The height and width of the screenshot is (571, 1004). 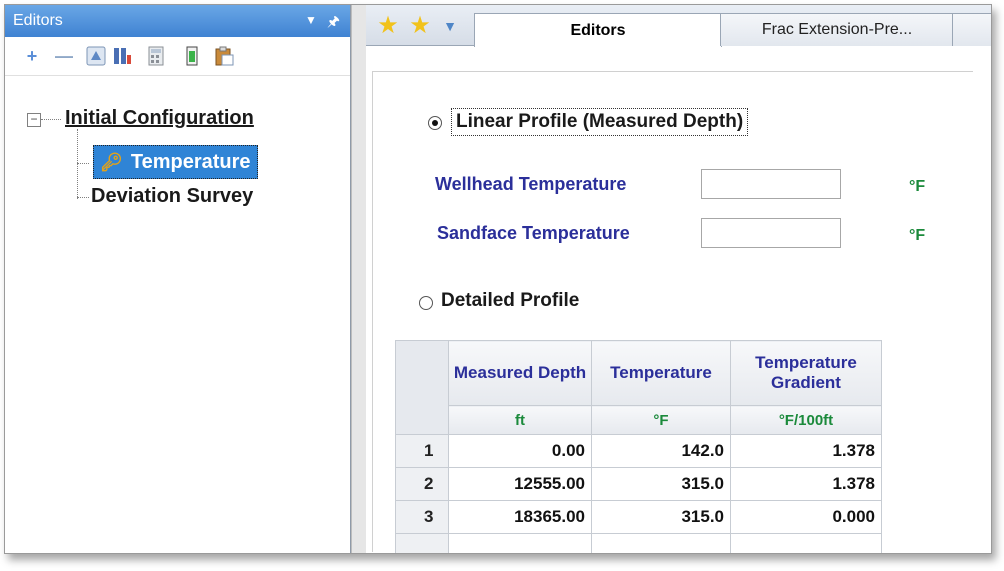 I want to click on wellhead-temperature-unit: °F, so click(x=917, y=186).